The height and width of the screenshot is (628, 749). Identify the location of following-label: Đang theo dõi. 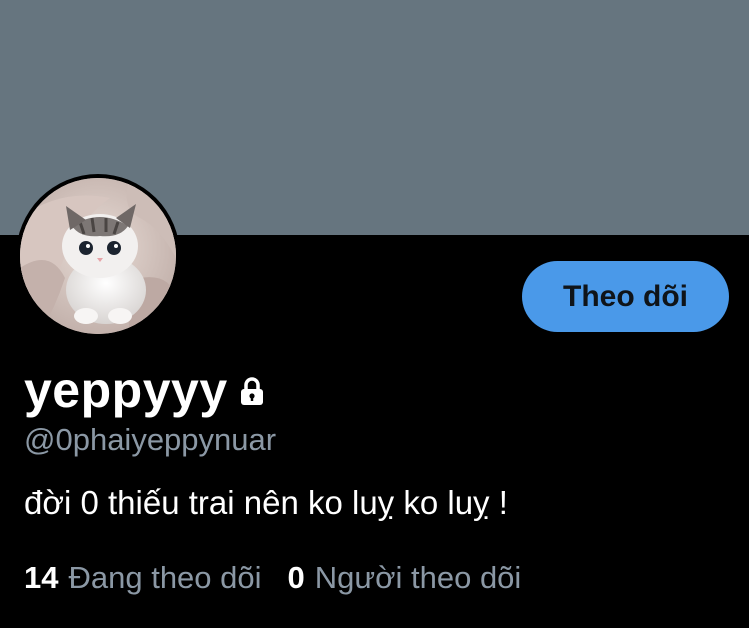
(165, 577).